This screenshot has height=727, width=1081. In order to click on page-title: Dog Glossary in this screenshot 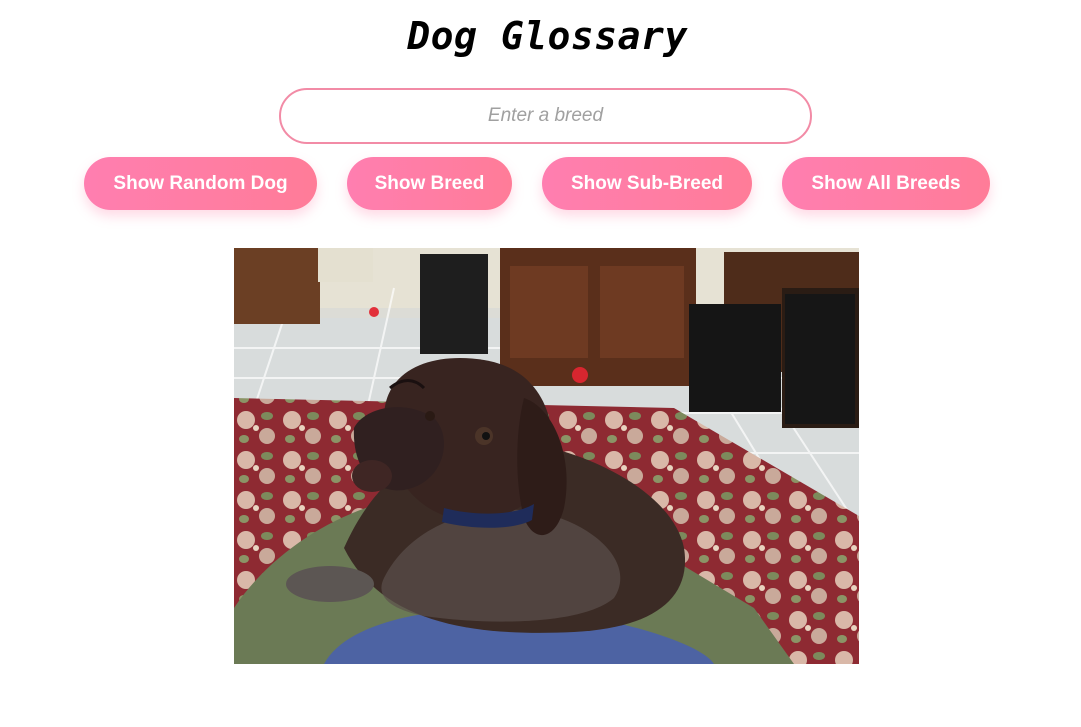, I will do `click(547, 36)`.